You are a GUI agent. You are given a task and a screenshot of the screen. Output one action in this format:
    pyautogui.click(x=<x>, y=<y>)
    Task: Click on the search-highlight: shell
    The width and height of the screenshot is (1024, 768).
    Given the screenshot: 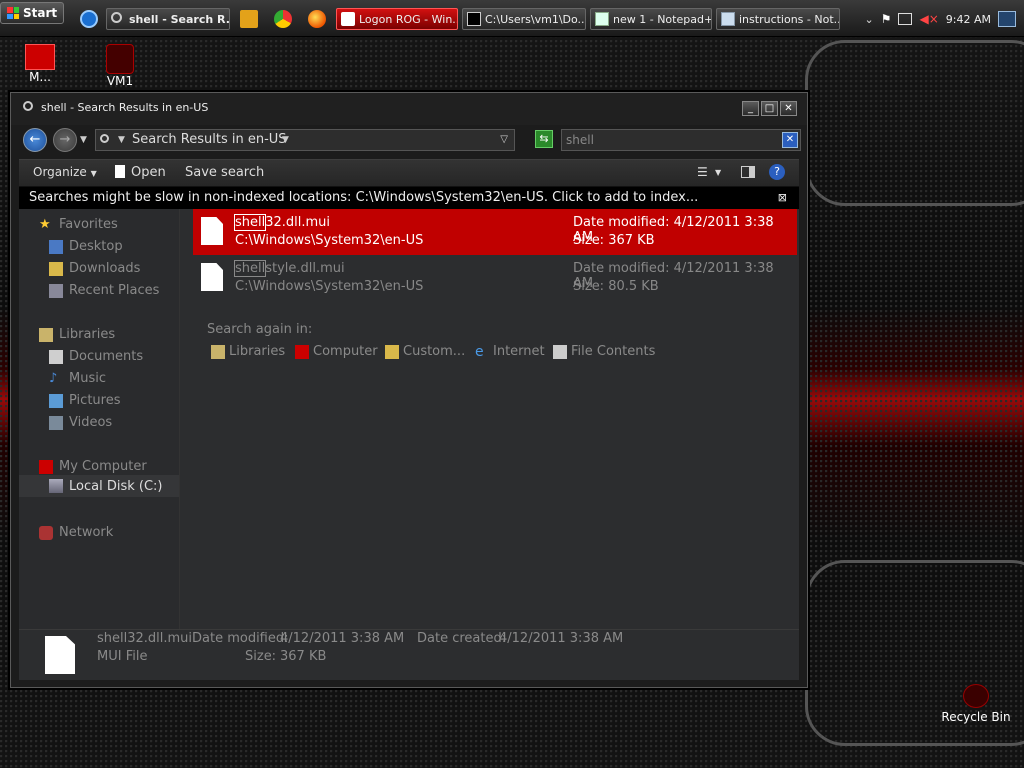 What is the action you would take?
    pyautogui.click(x=250, y=222)
    